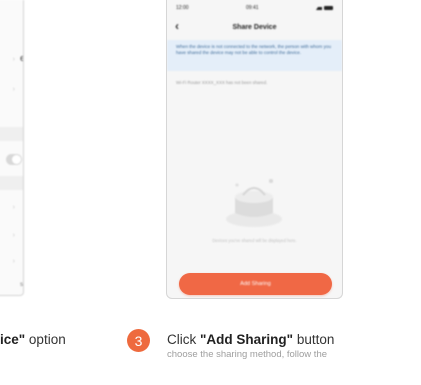 This screenshot has width=421, height=385. I want to click on caption-left-bold: ice", so click(13, 339).